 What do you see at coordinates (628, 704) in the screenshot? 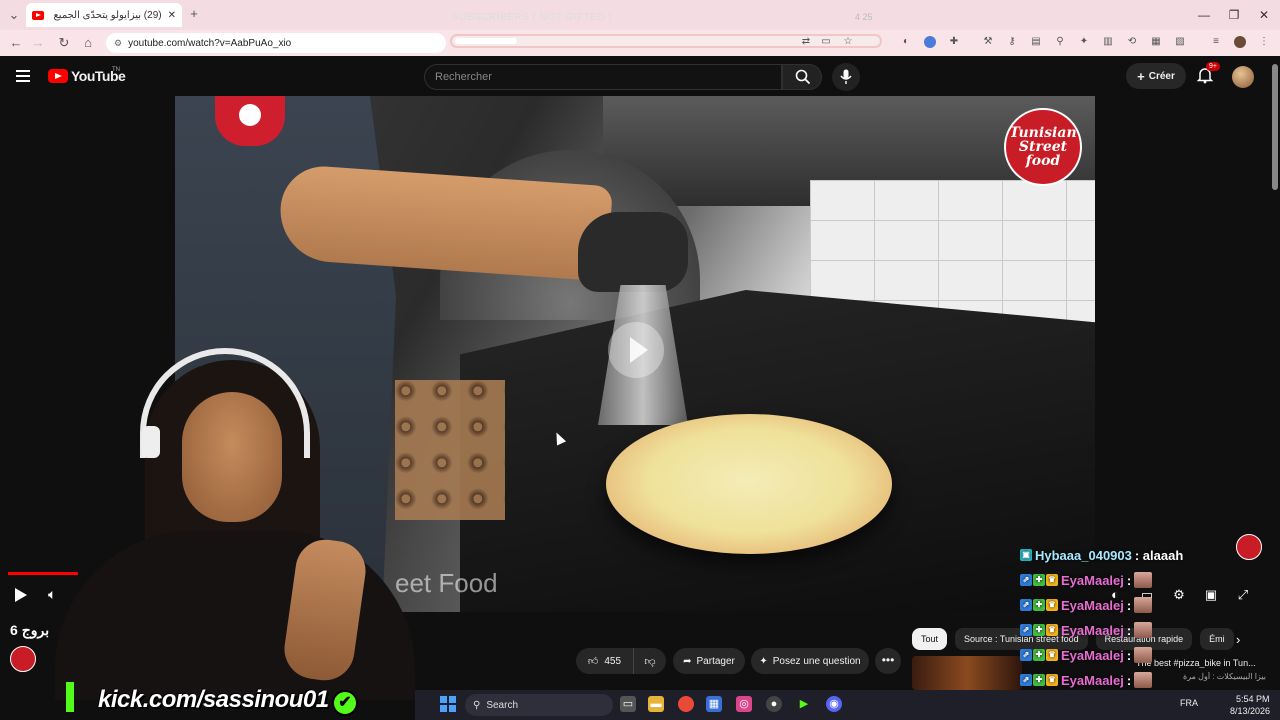
I see `task-view-icon: ▭` at bounding box center [628, 704].